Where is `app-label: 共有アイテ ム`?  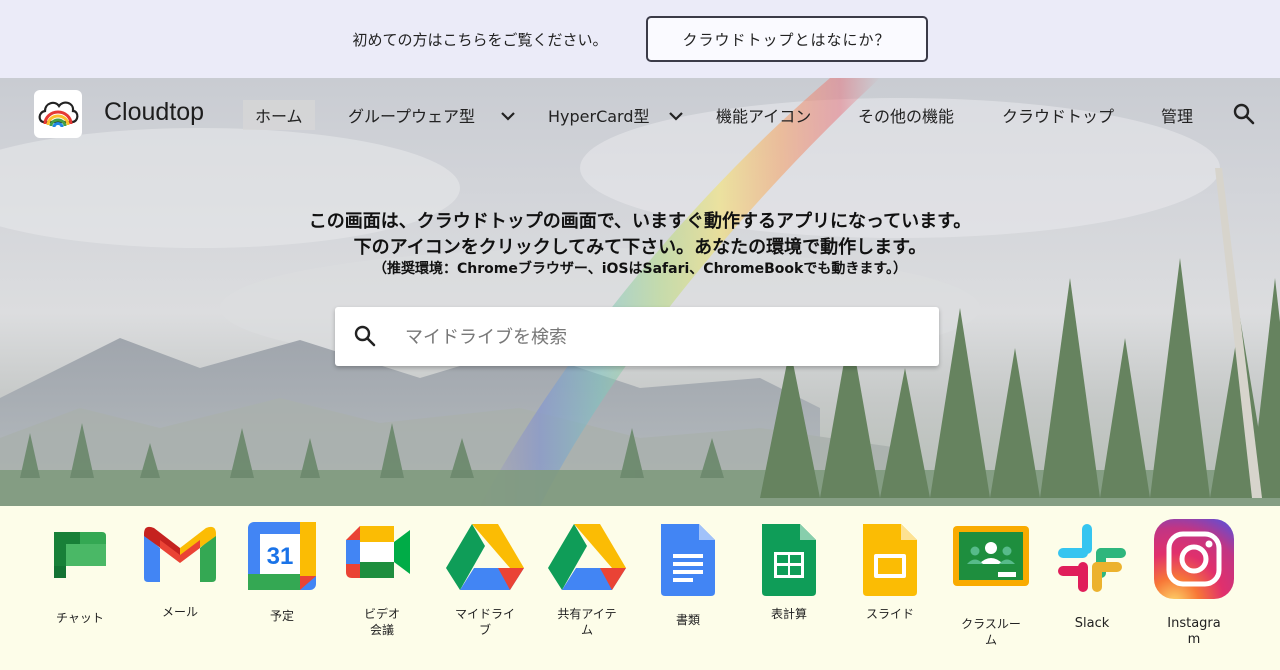 app-label: 共有アイテ ム is located at coordinates (587, 622).